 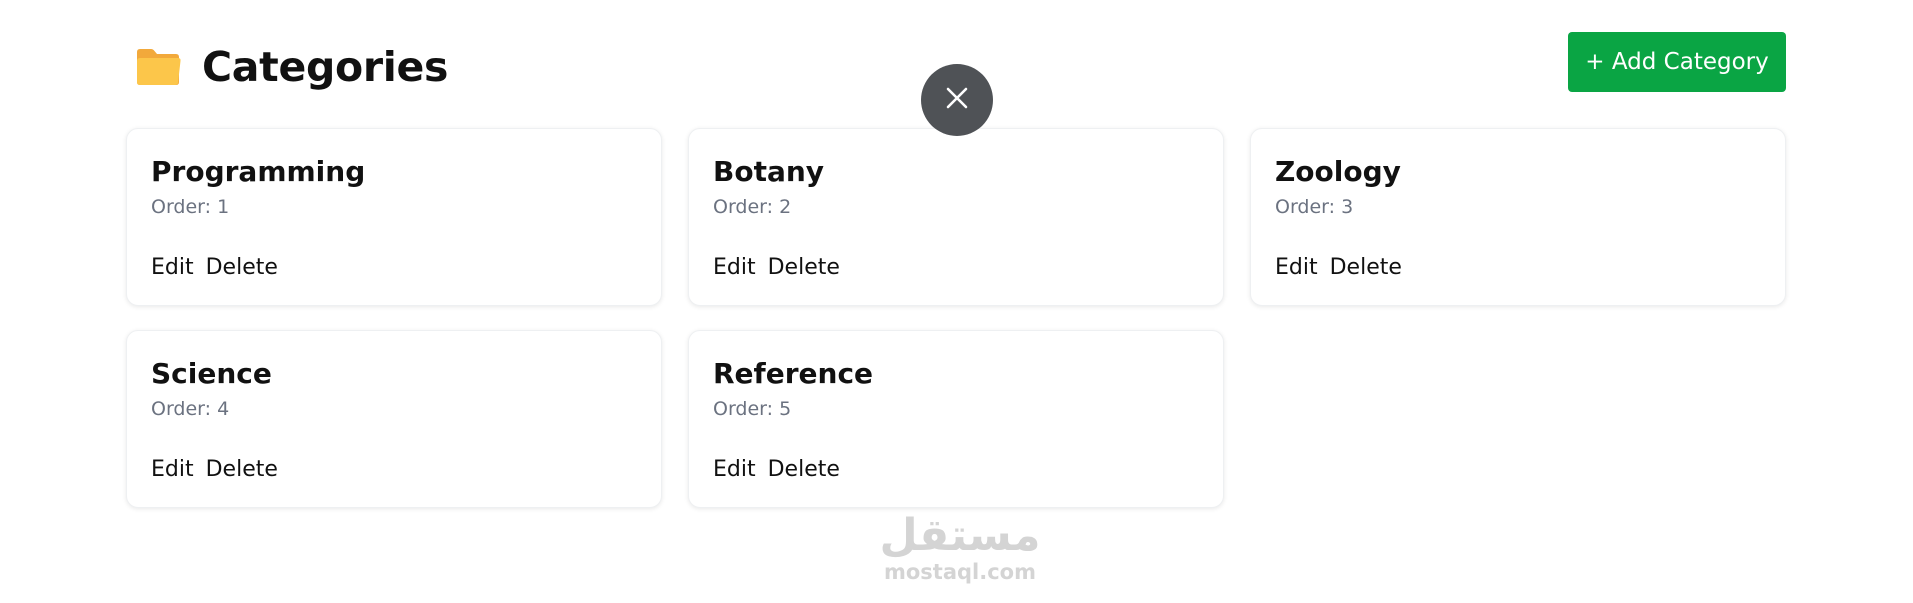 What do you see at coordinates (1338, 171) in the screenshot?
I see `category-name: Zoology` at bounding box center [1338, 171].